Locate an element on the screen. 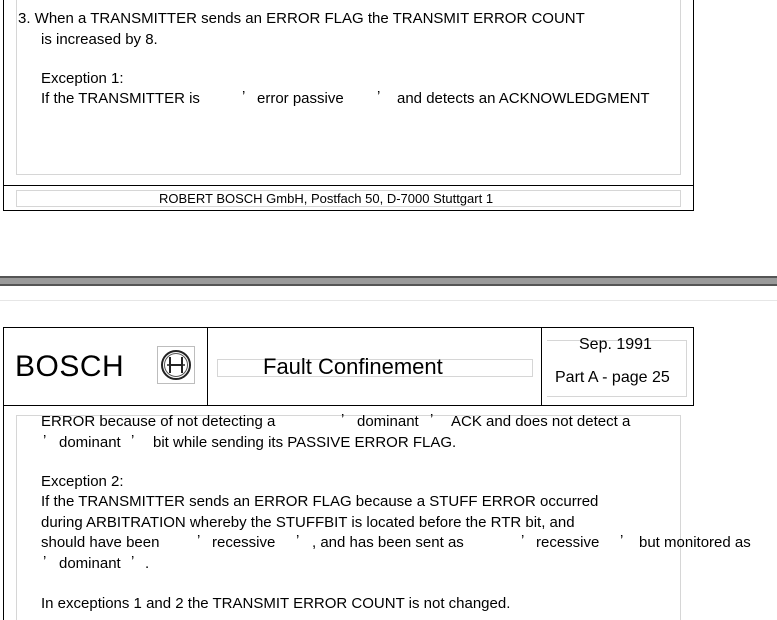  page-date: Sep. 1991 is located at coordinates (615, 344).